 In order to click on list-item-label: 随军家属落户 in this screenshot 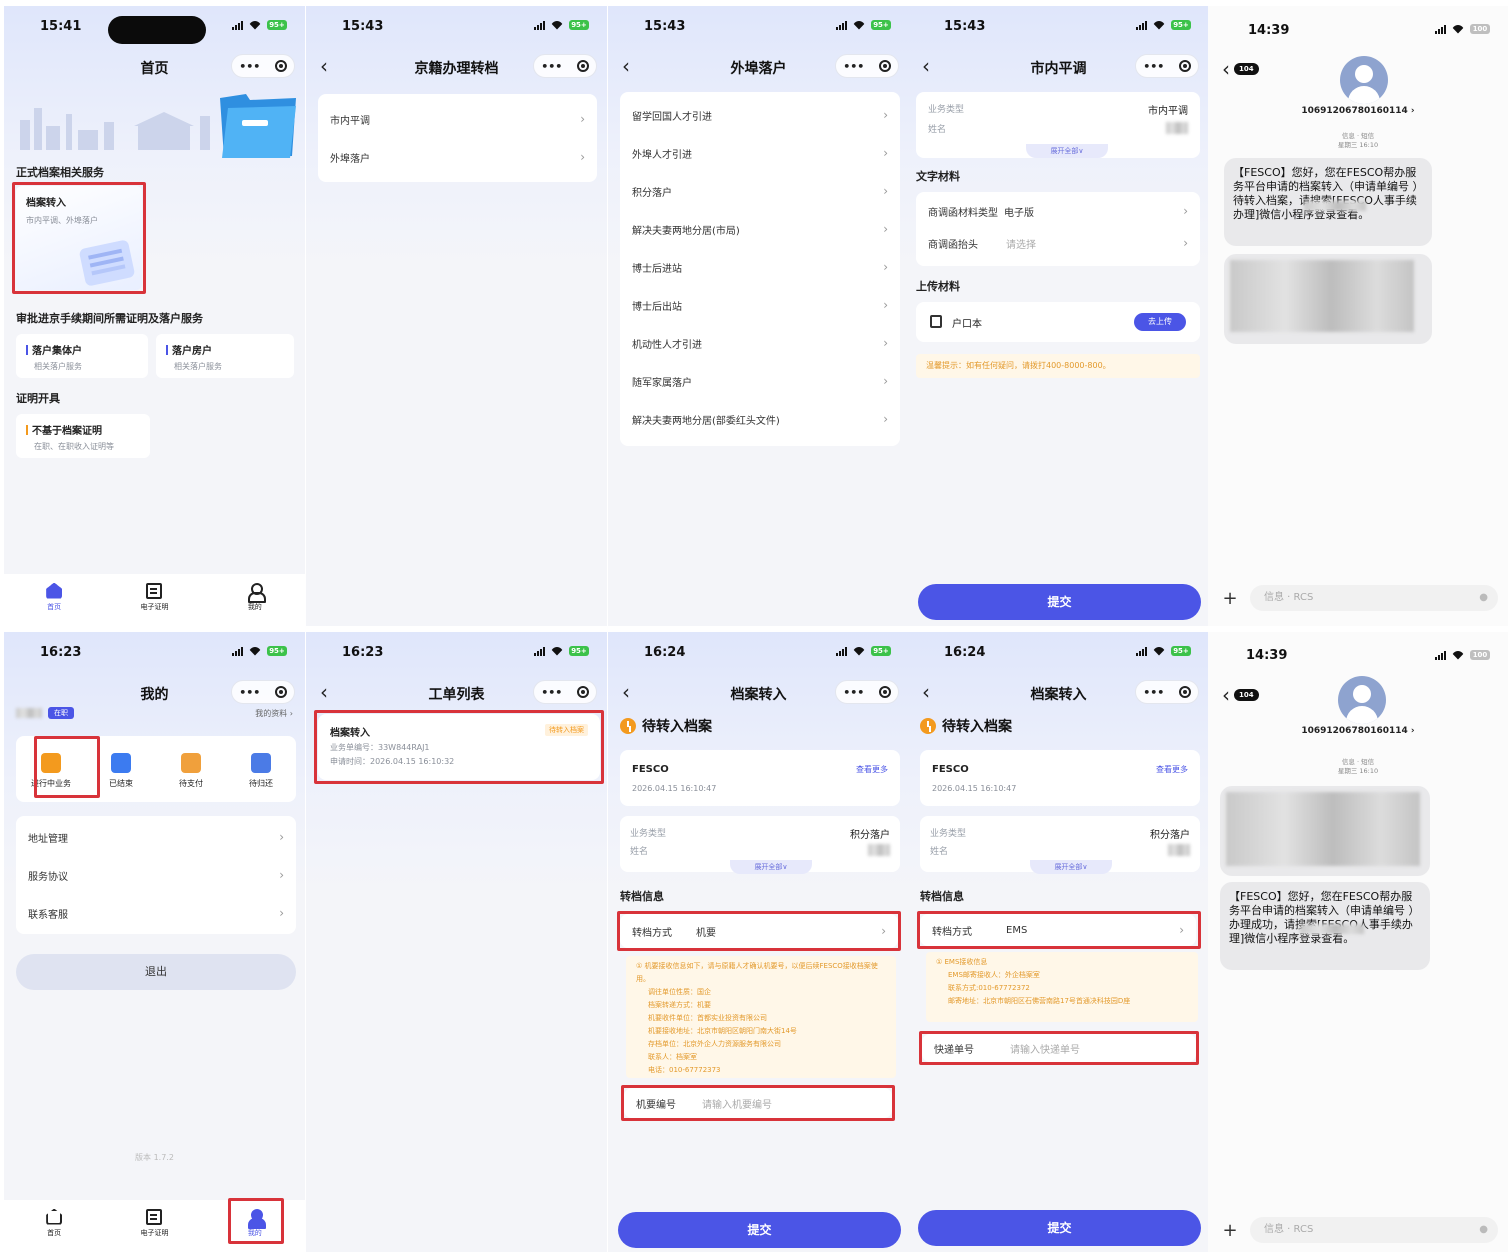, I will do `click(662, 383)`.